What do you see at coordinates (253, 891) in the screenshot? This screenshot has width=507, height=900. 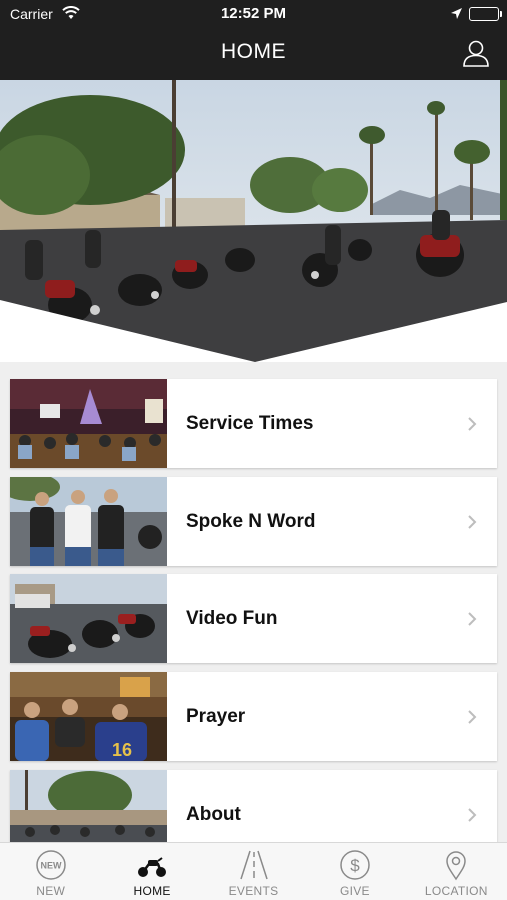 I see `tab-label: EVENTS` at bounding box center [253, 891].